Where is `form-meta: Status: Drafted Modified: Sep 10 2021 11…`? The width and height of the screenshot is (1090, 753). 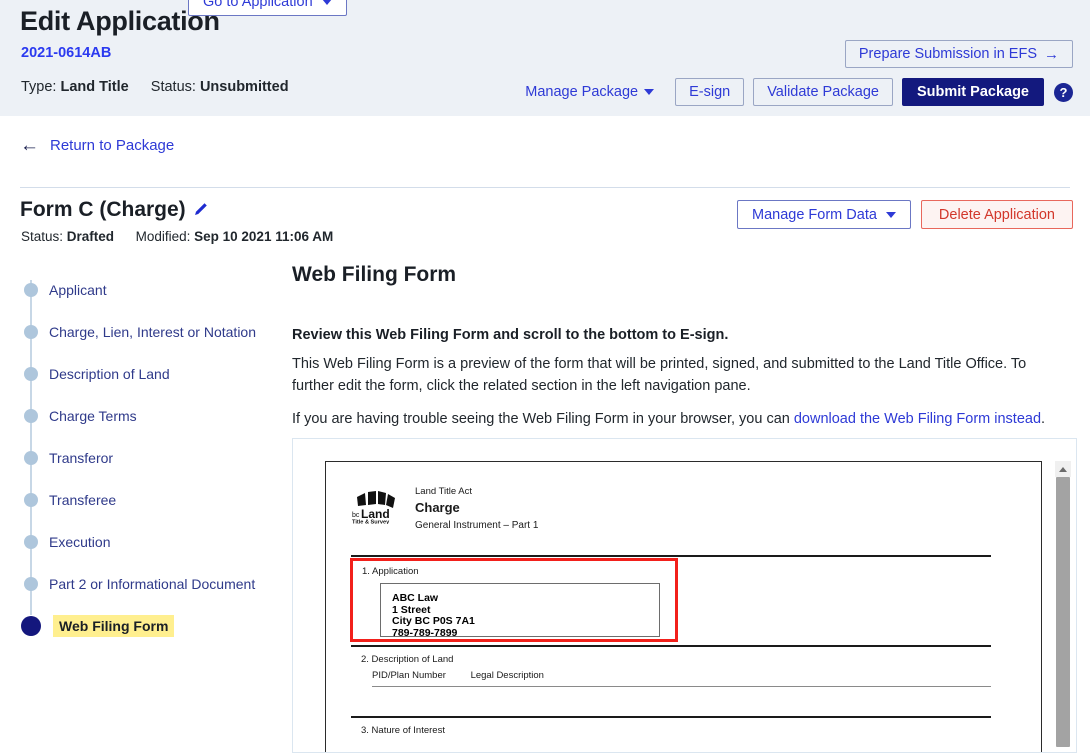
form-meta: Status: Drafted Modified: Sep 10 2021 11… is located at coordinates (177, 236).